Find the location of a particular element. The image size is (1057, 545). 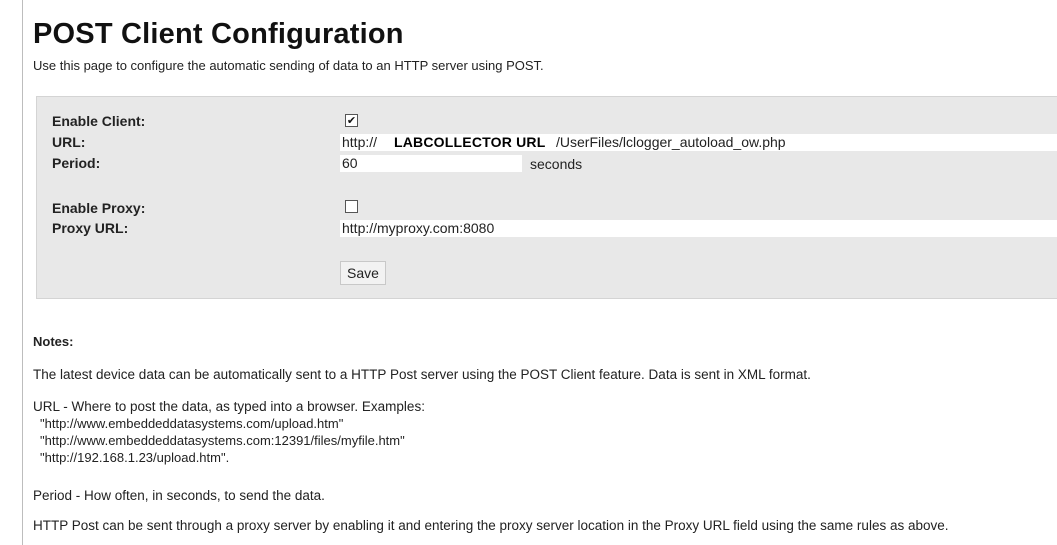

enable-client-label: Enable Client: is located at coordinates (99, 121).